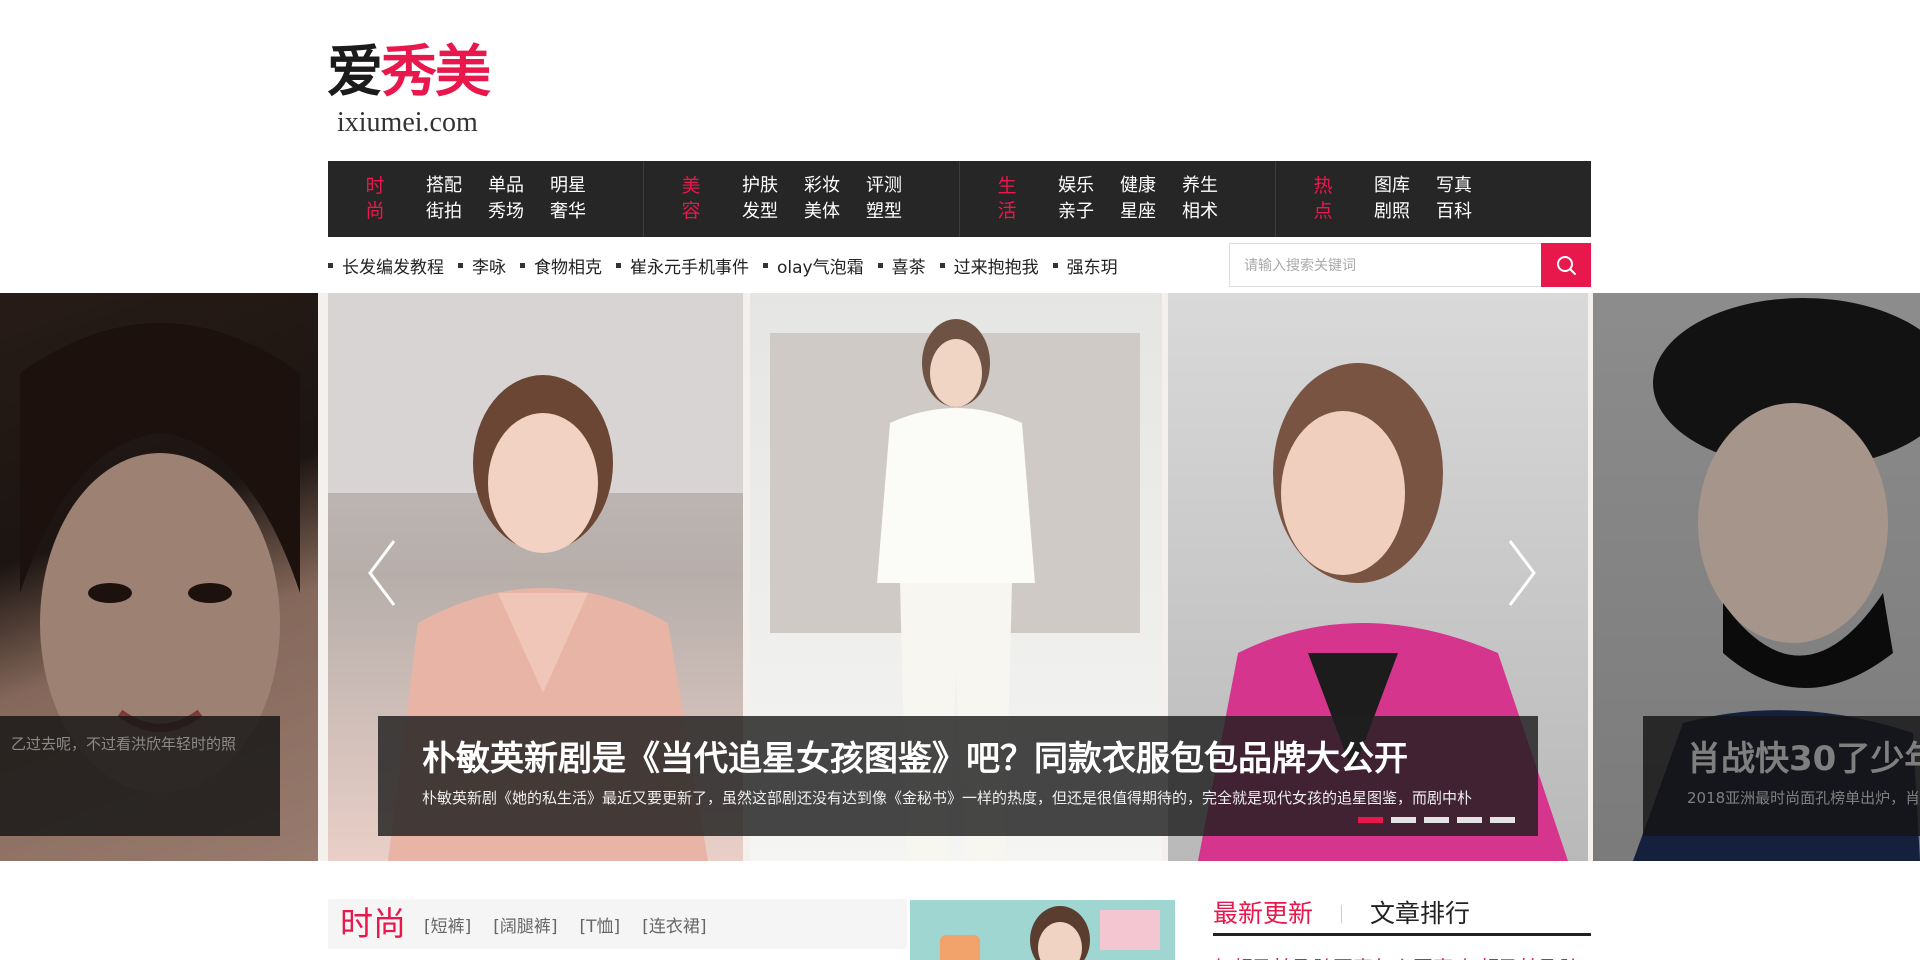 This screenshot has width=1920, height=960. I want to click on nav-link-faxing: 发型, so click(760, 212).